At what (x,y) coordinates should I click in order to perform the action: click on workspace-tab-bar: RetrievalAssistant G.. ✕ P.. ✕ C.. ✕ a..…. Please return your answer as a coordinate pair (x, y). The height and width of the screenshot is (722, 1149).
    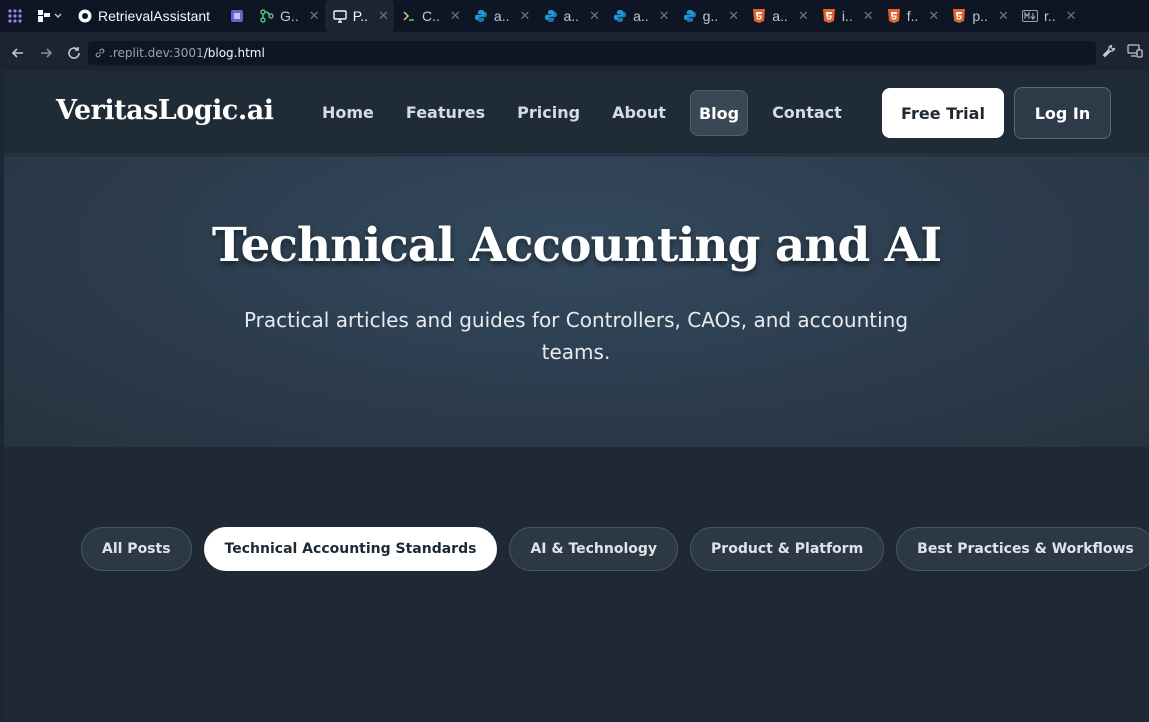
    Looking at the image, I should click on (574, 16).